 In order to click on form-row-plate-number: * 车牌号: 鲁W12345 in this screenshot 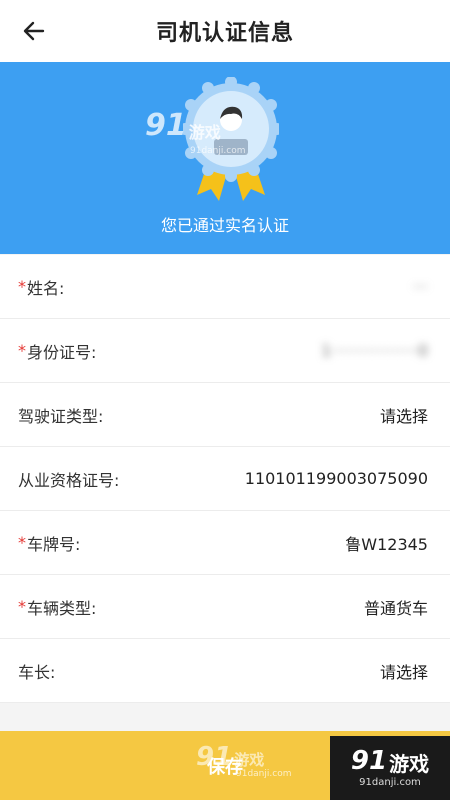, I will do `click(225, 543)`.